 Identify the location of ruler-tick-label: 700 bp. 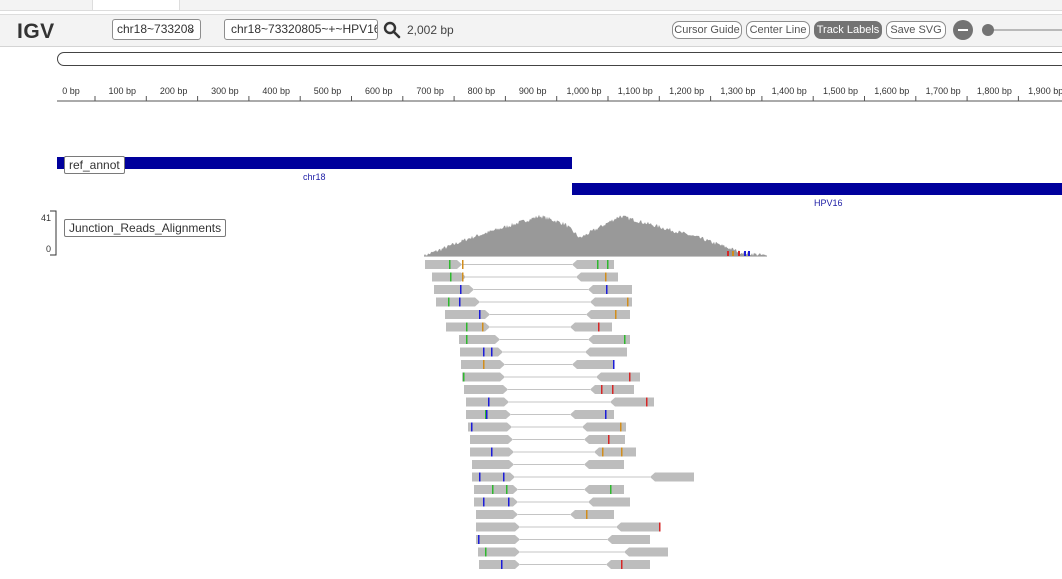
(430, 91).